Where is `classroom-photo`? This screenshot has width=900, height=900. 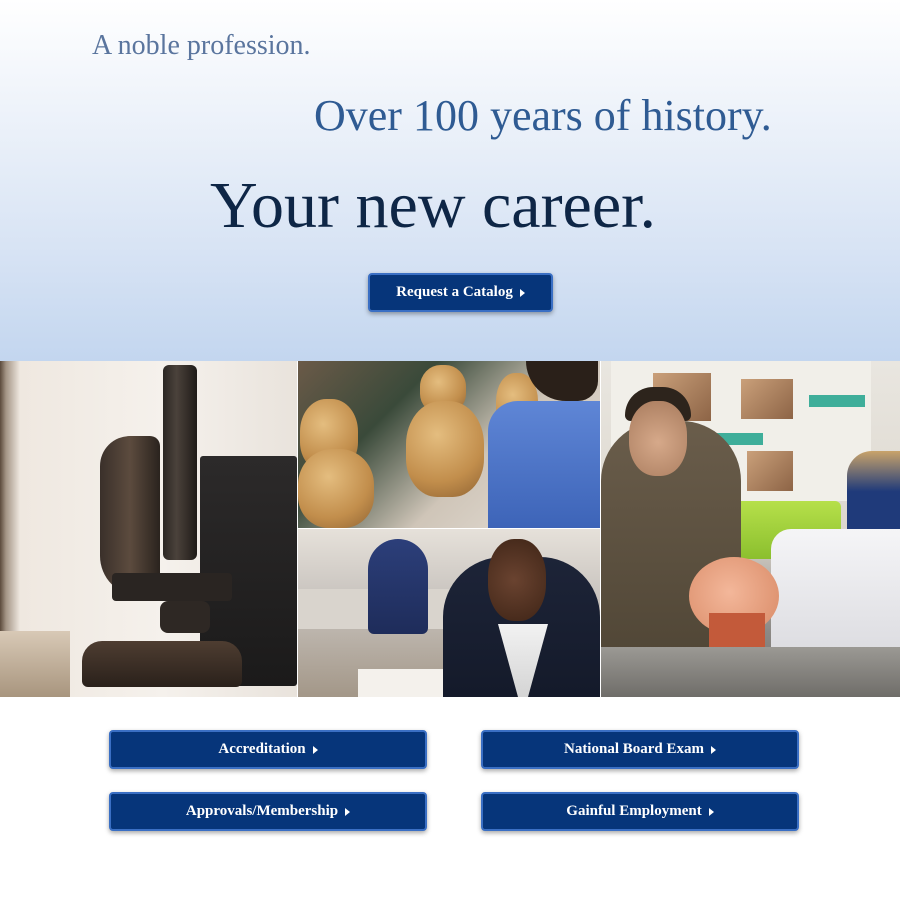
classroom-photo is located at coordinates (449, 613).